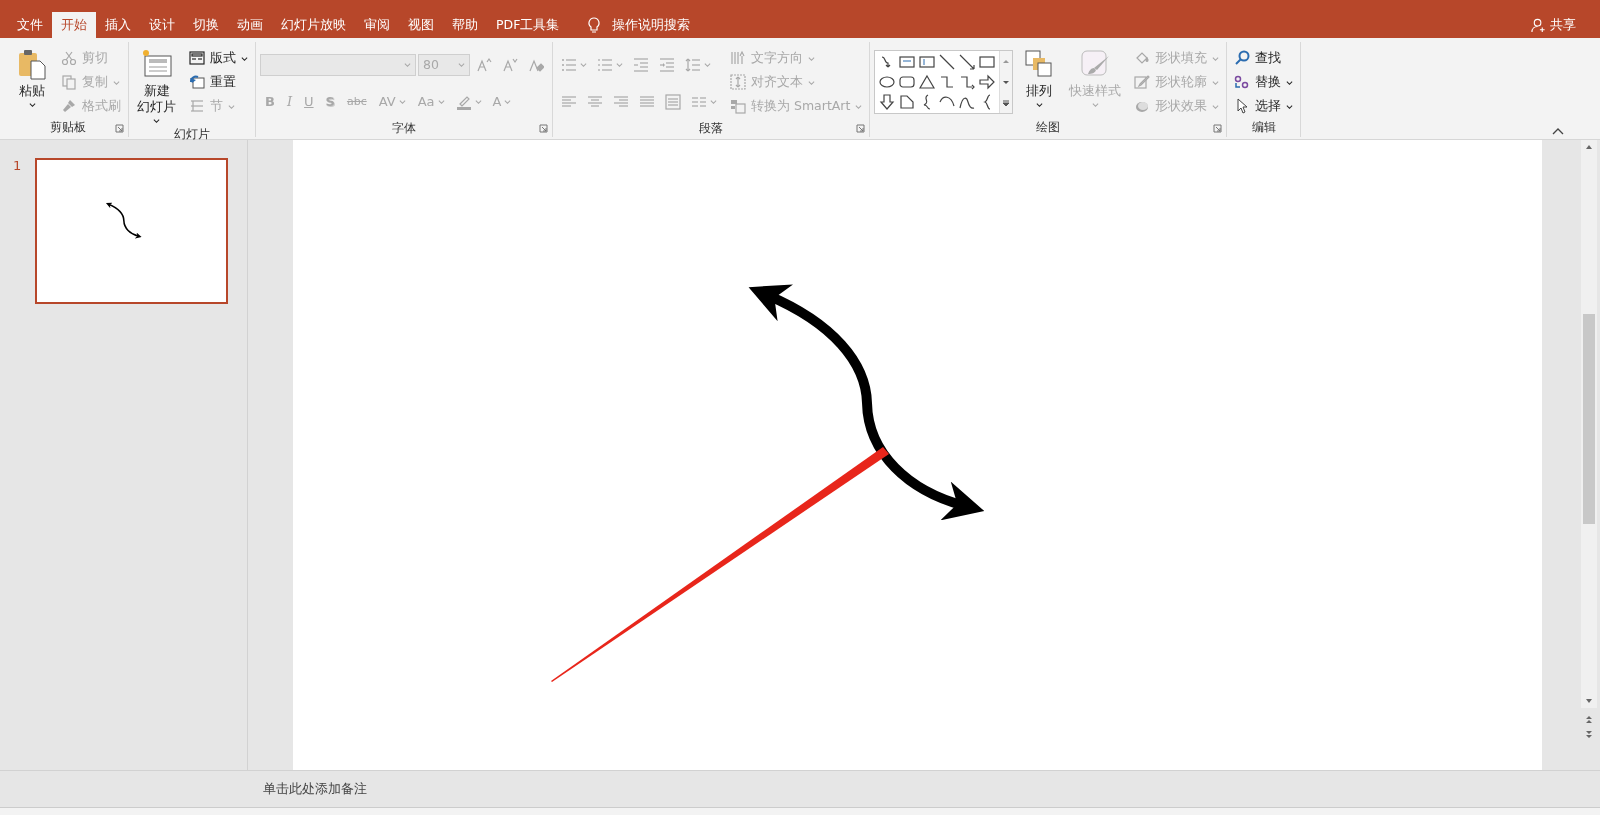  What do you see at coordinates (1589, 419) in the screenshot?
I see `scrollbar-thumb` at bounding box center [1589, 419].